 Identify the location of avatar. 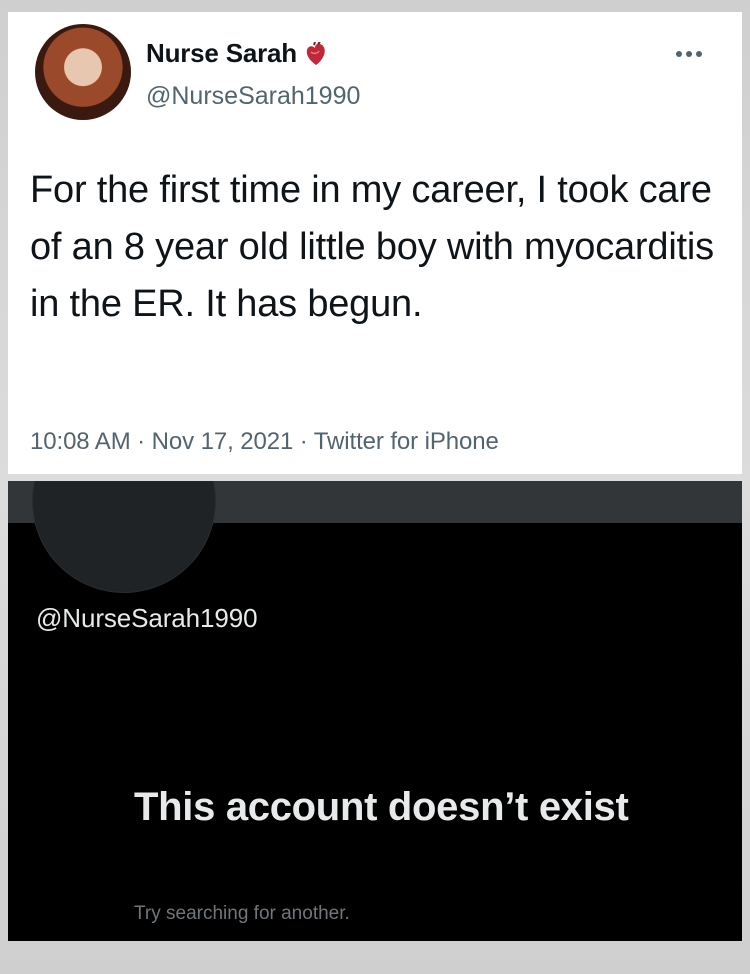
(83, 72).